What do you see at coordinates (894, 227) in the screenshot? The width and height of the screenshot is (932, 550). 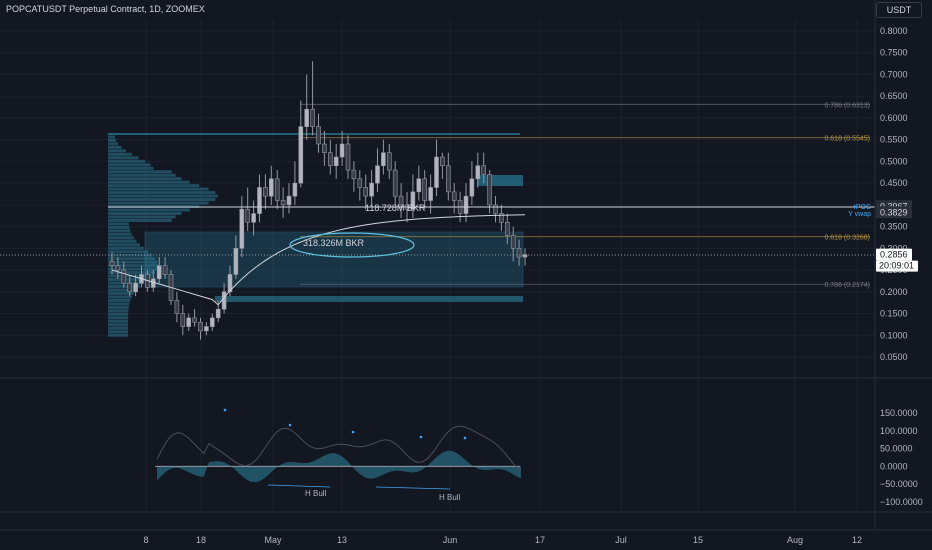 I see `price-tick-label: 0.3500` at bounding box center [894, 227].